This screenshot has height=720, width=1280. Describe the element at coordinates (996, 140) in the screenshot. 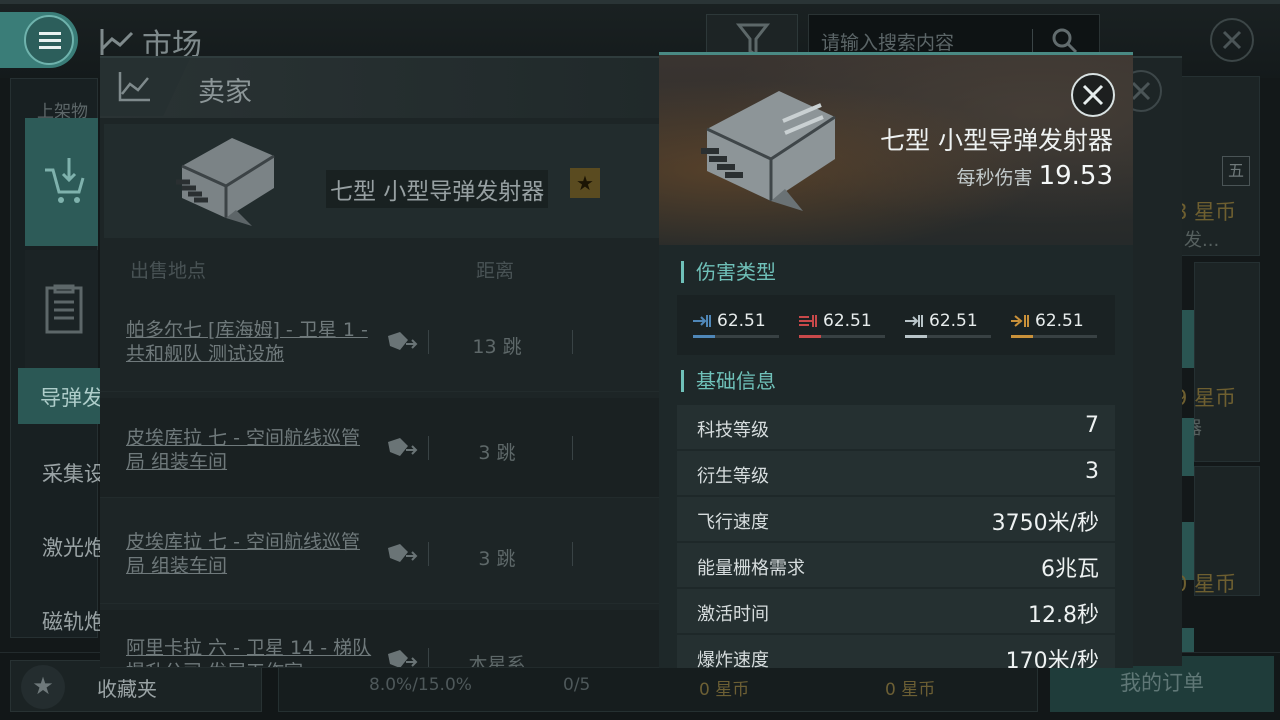

I see `detail-item-name: 七型 小型导弹发射器` at that location.